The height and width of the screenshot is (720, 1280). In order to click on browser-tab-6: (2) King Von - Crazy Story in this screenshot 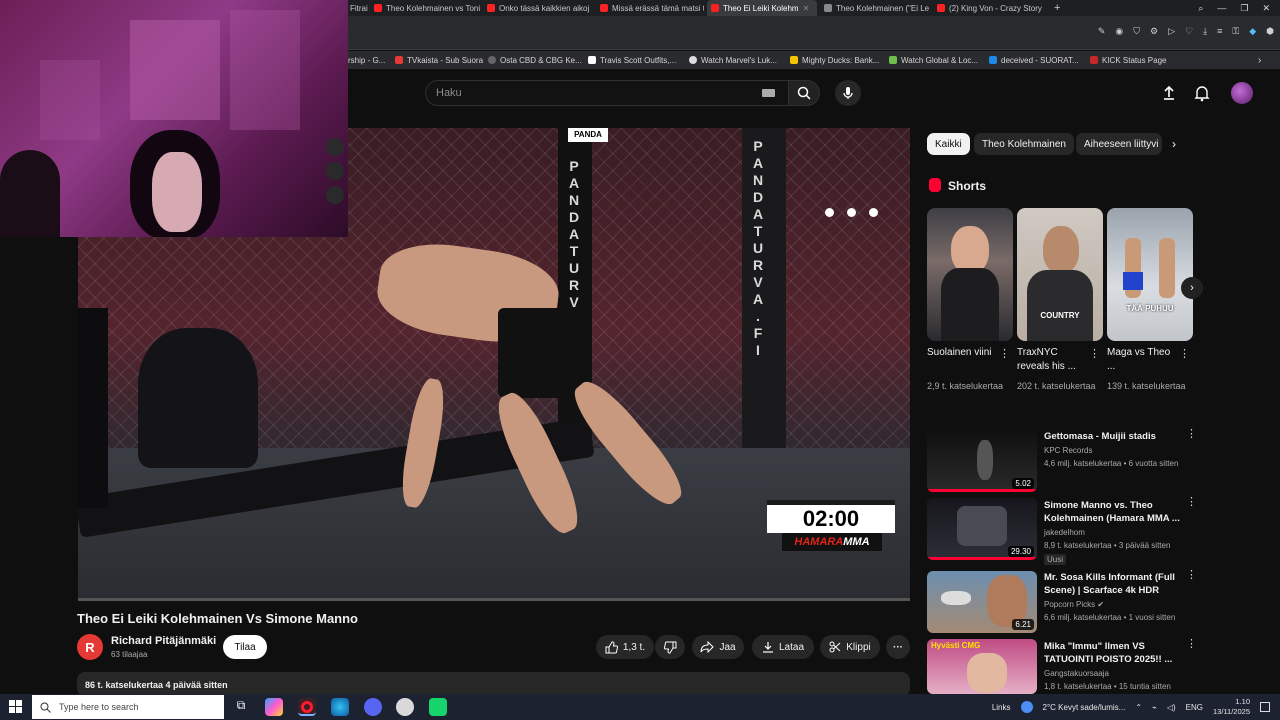, I will do `click(989, 8)`.